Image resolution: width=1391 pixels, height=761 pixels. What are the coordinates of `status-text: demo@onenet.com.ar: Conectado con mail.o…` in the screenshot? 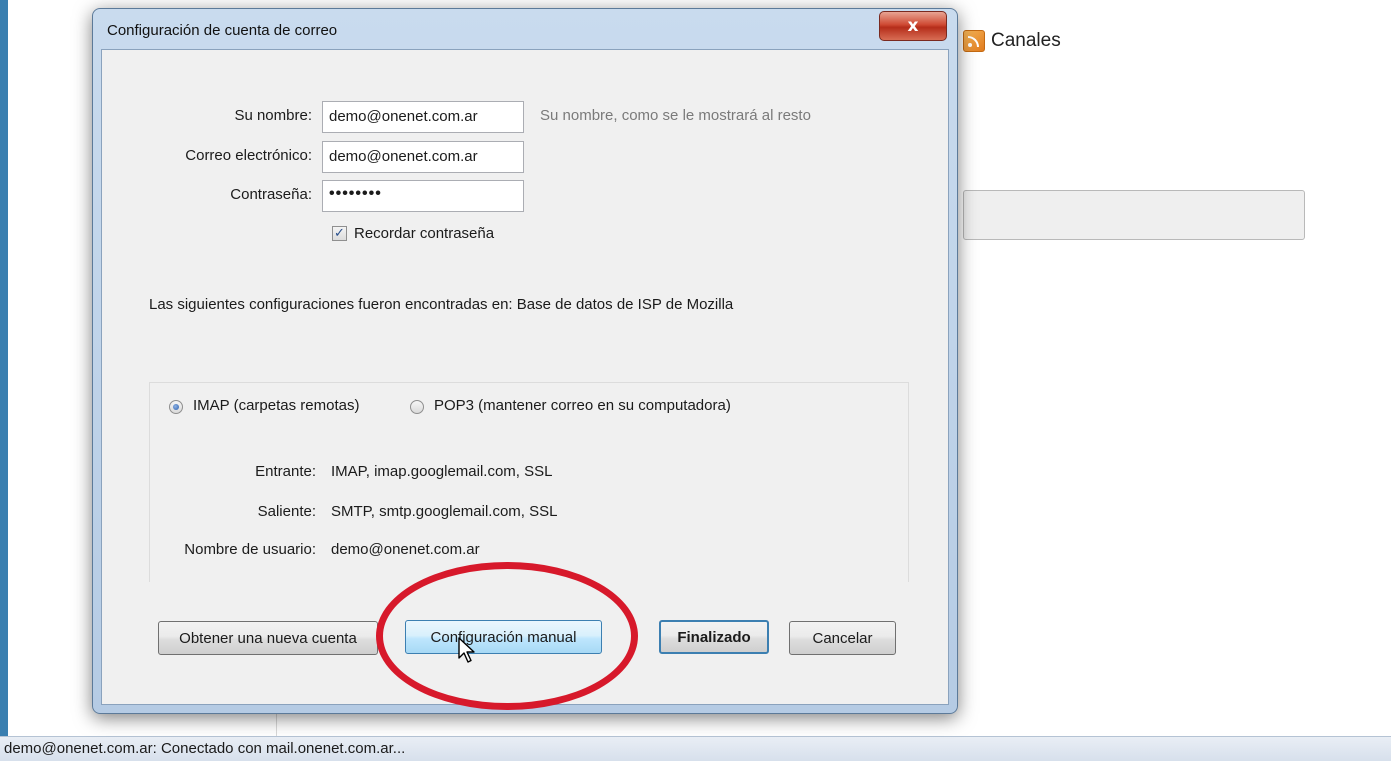 It's located at (205, 748).